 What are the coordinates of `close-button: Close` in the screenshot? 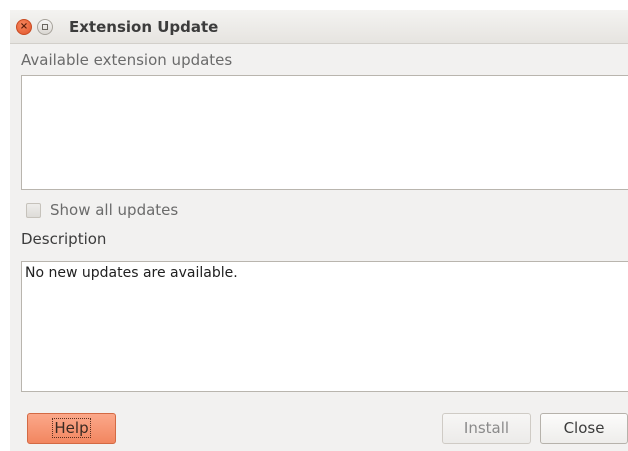 It's located at (584, 428).